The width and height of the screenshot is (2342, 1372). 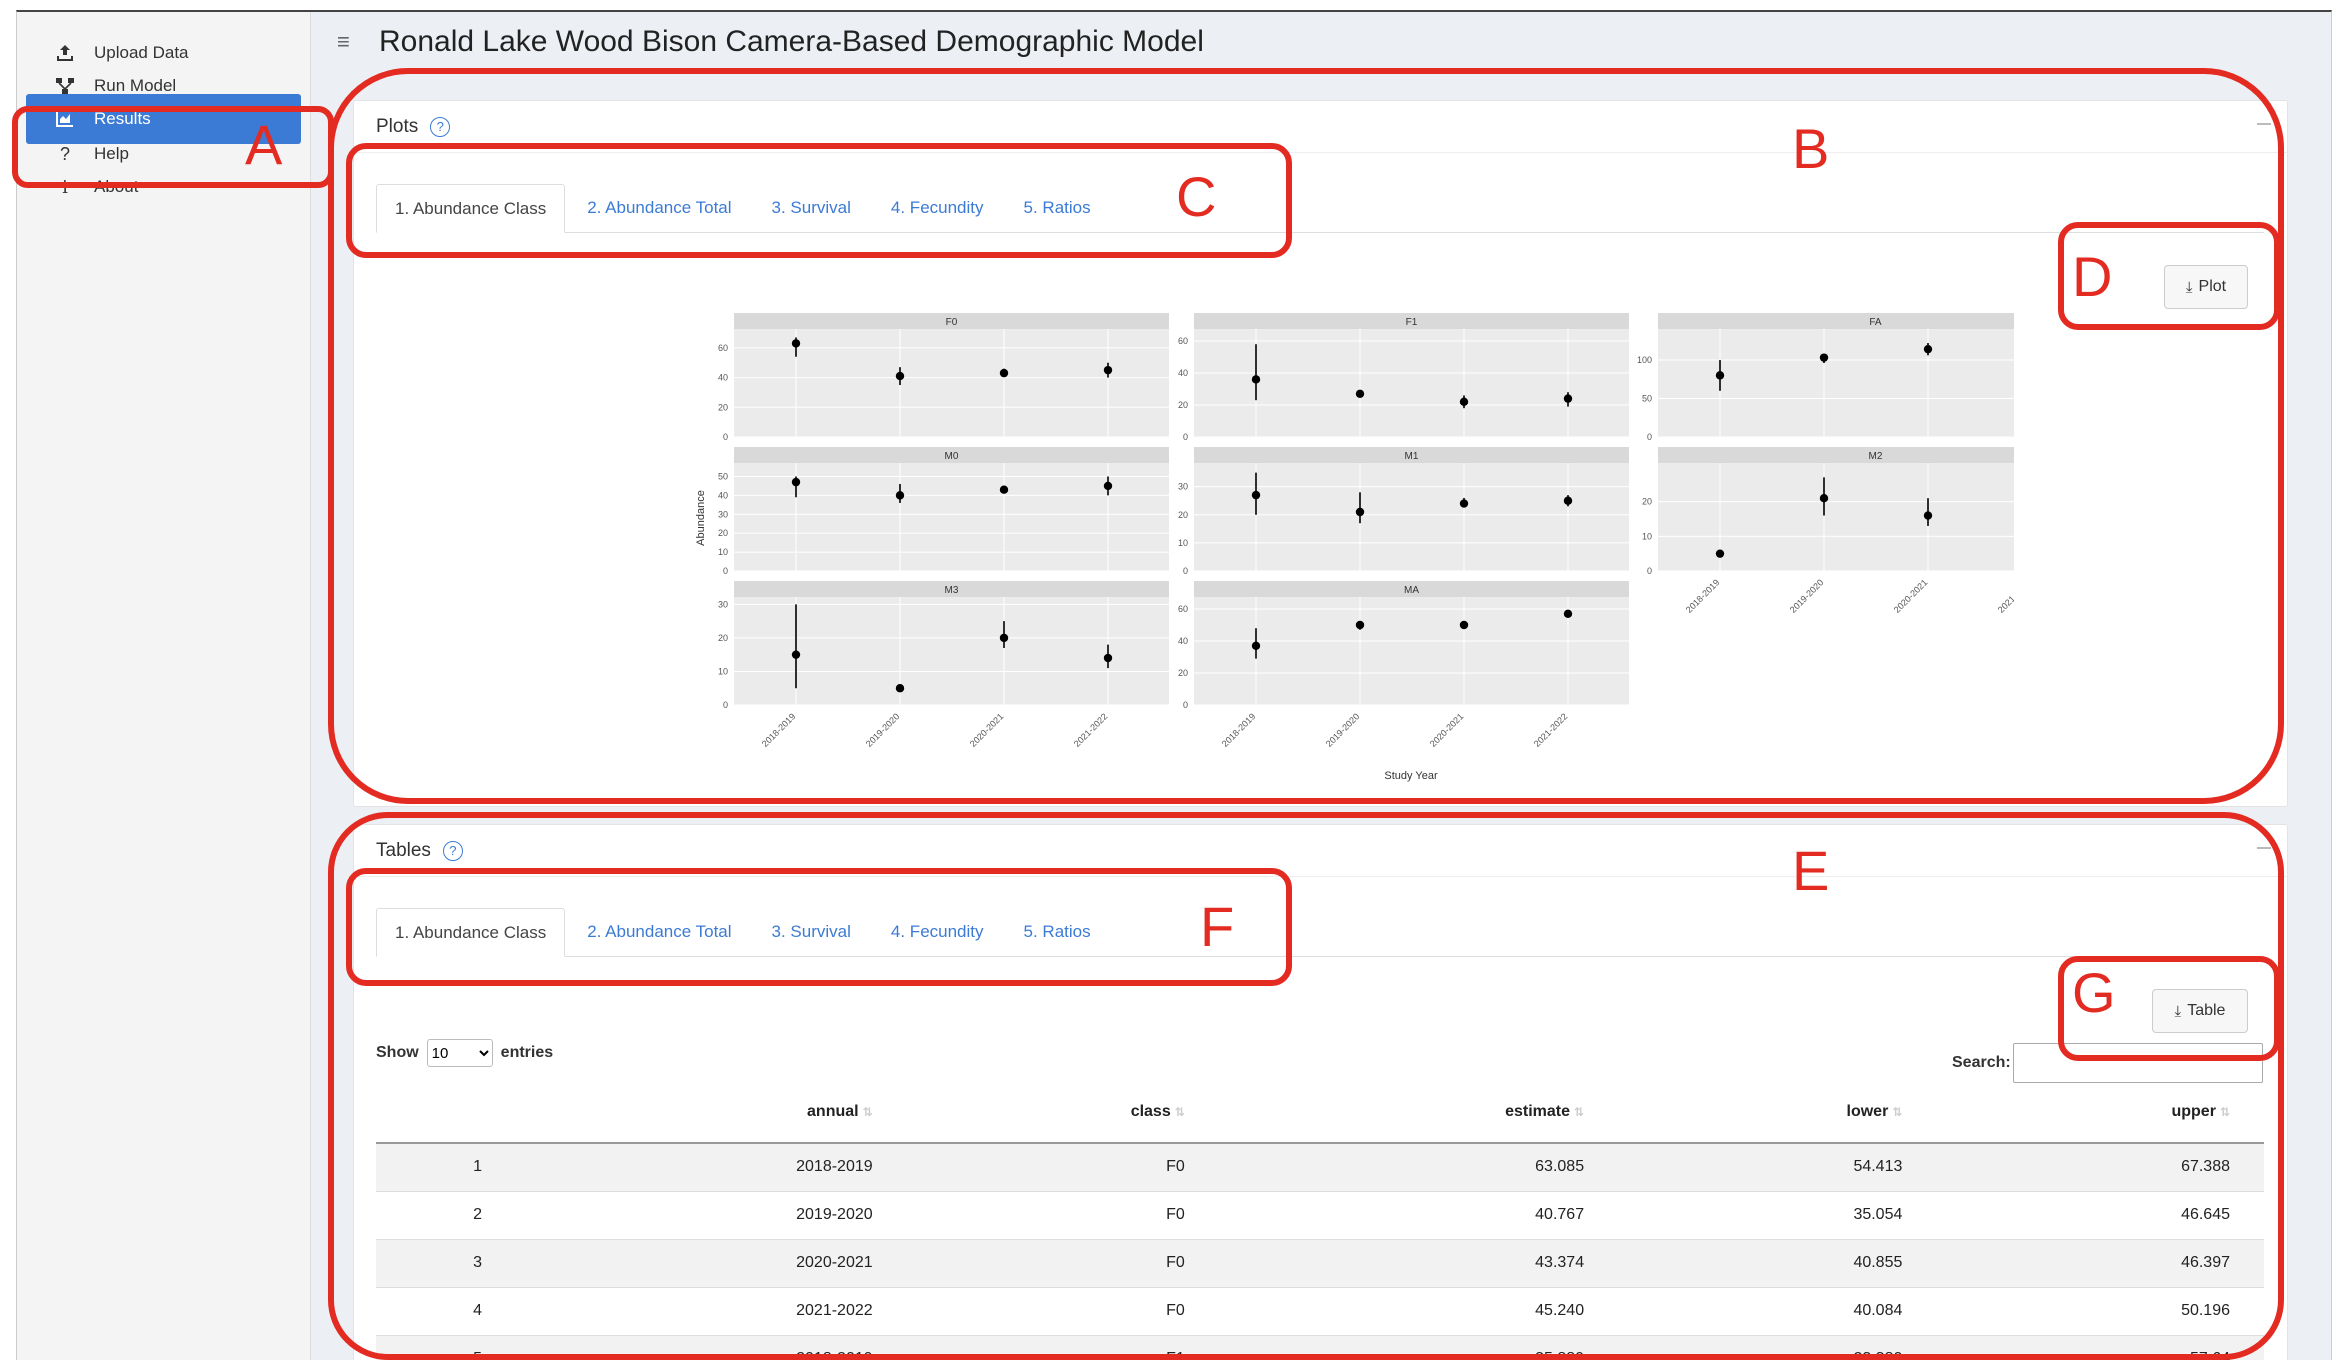 I want to click on table-cell-index: 3, so click(x=446, y=1263).